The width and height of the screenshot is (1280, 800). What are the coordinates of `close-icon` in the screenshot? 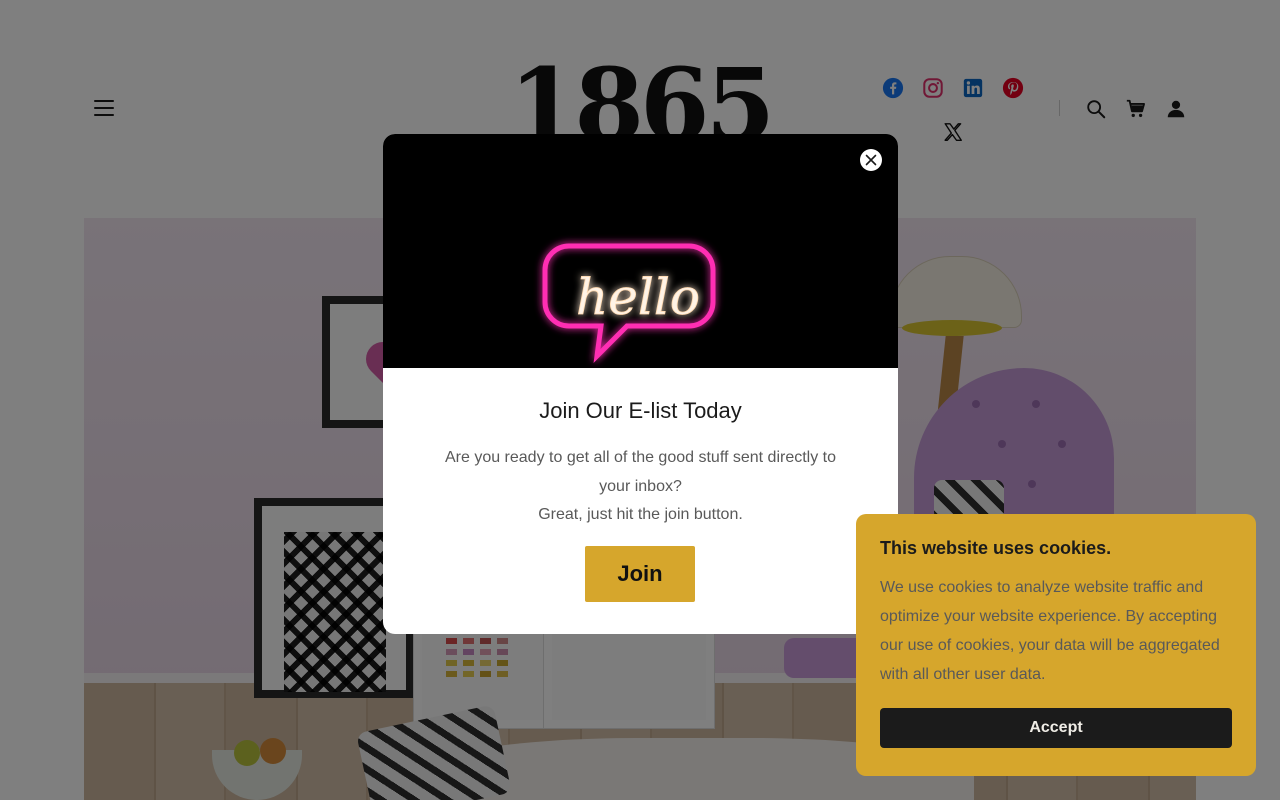 It's located at (871, 160).